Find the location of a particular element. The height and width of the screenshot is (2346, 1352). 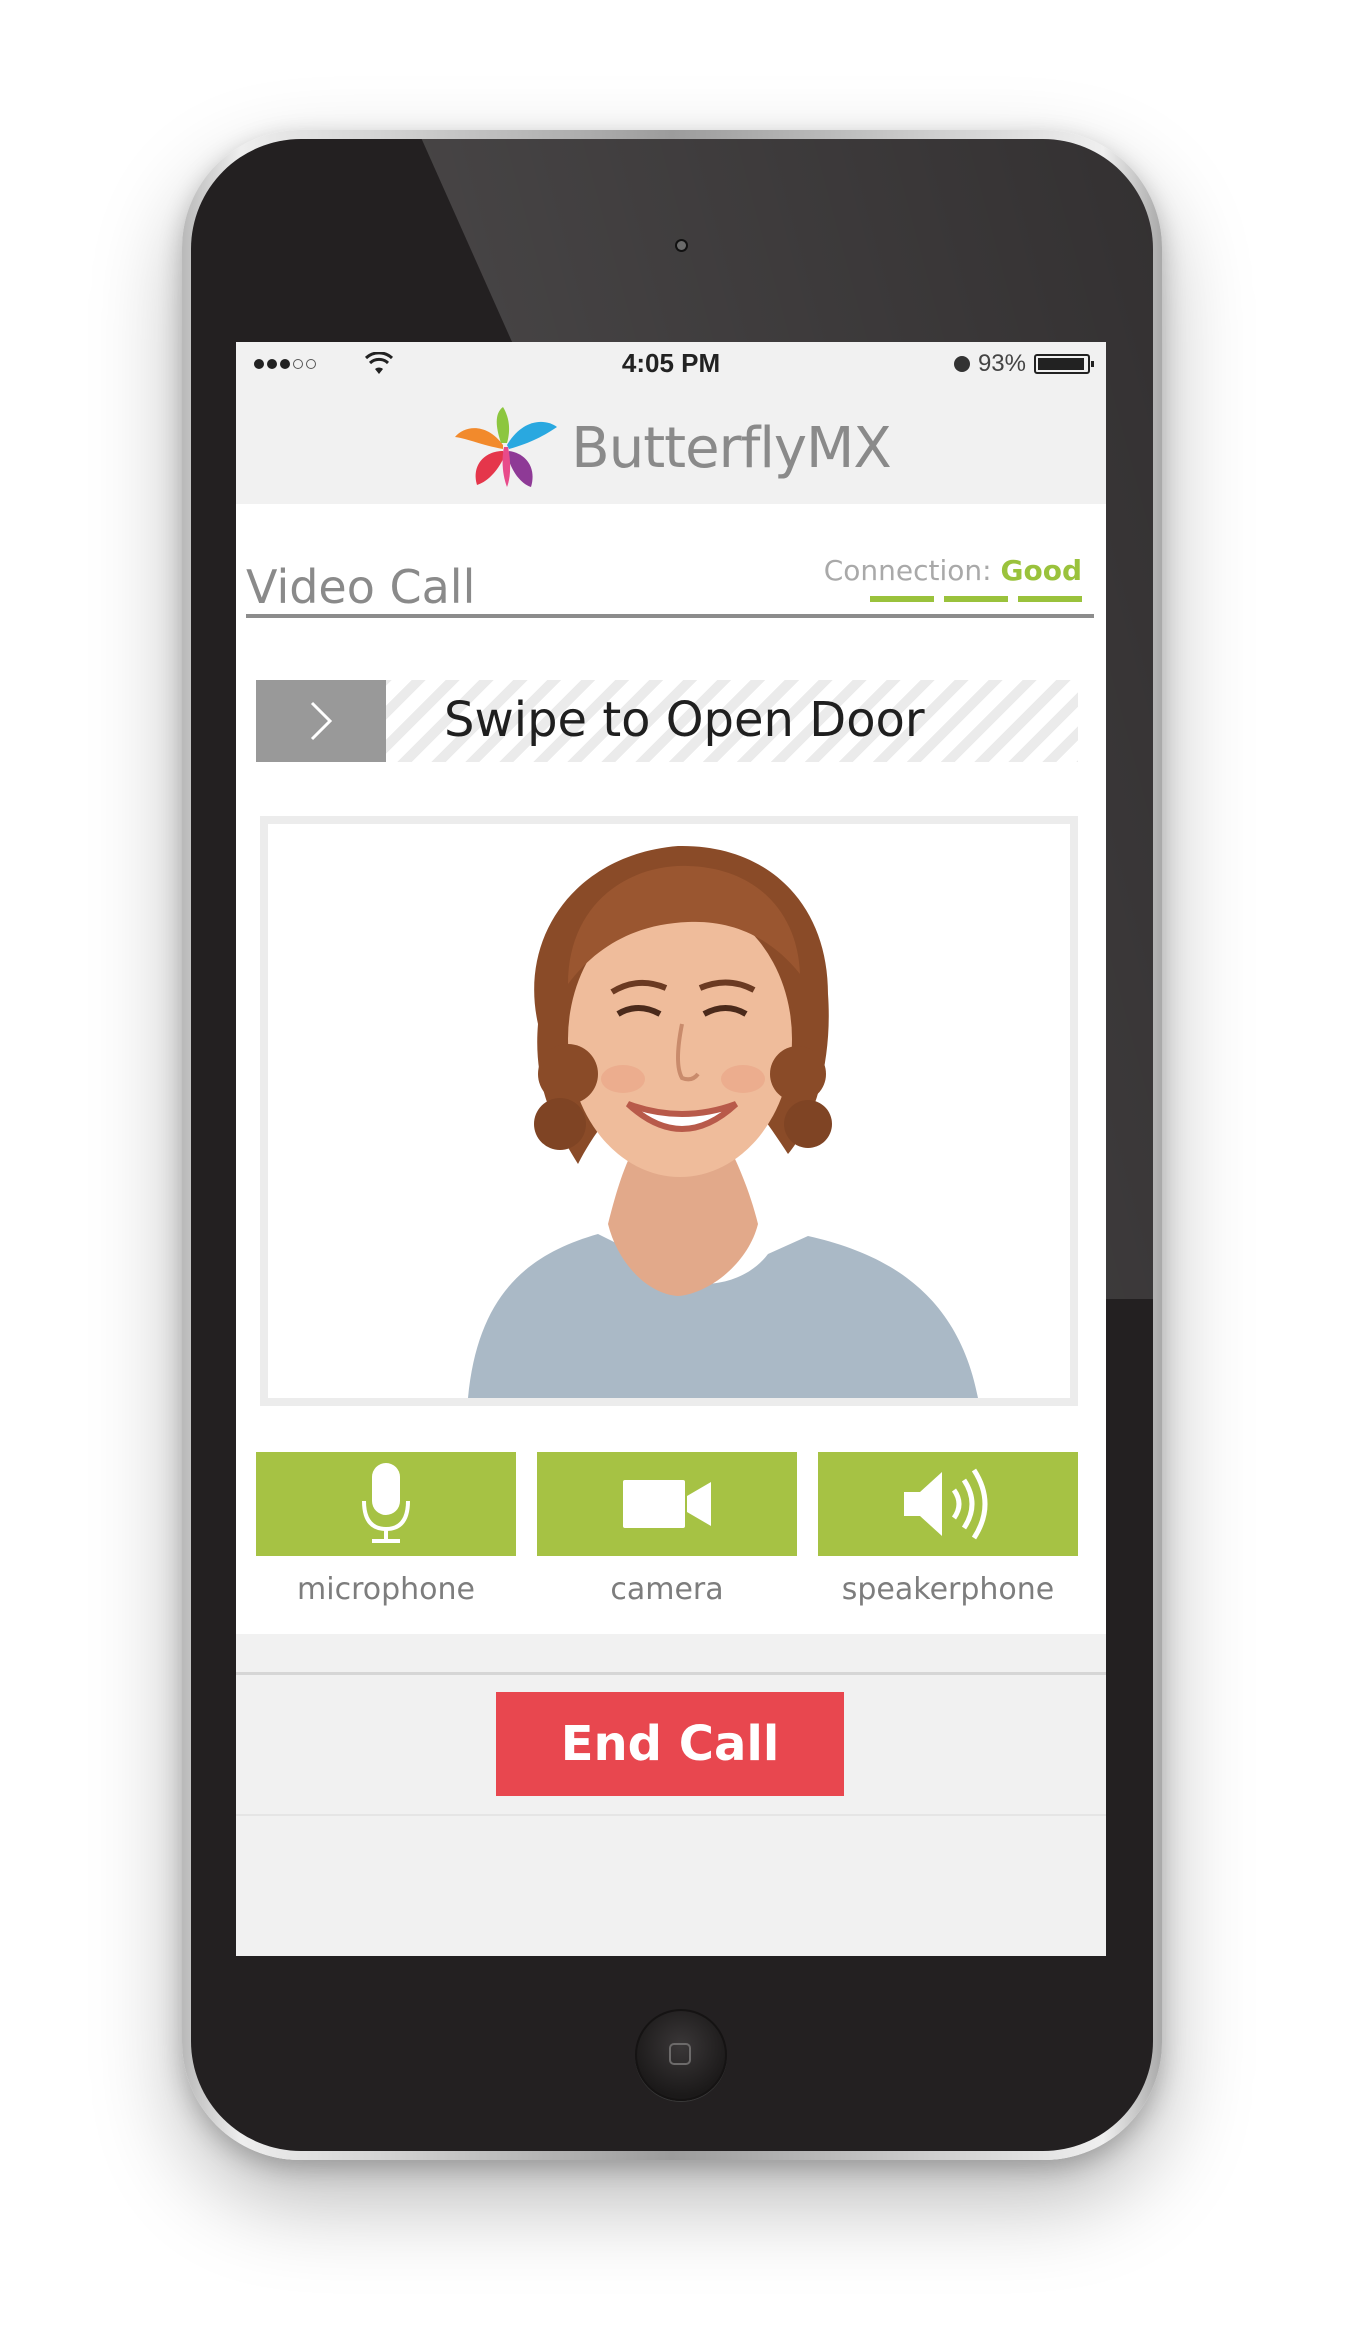

brand-name: ButterflyMX is located at coordinates (731, 448).